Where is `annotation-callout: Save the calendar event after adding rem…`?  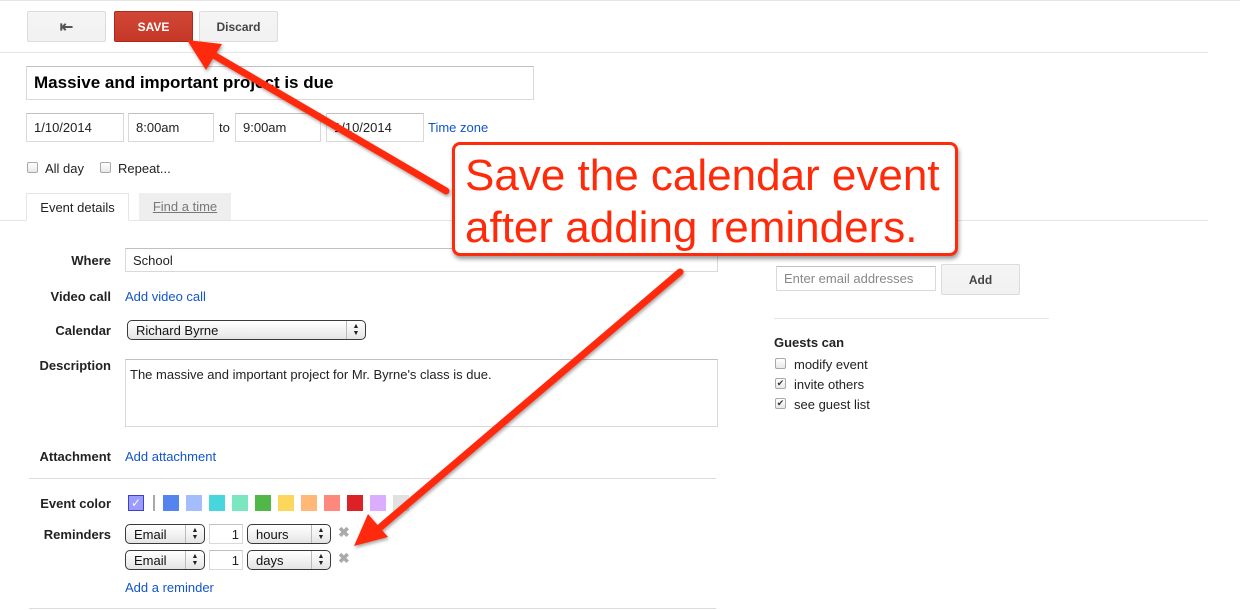 annotation-callout: Save the calendar event after adding rem… is located at coordinates (705, 199).